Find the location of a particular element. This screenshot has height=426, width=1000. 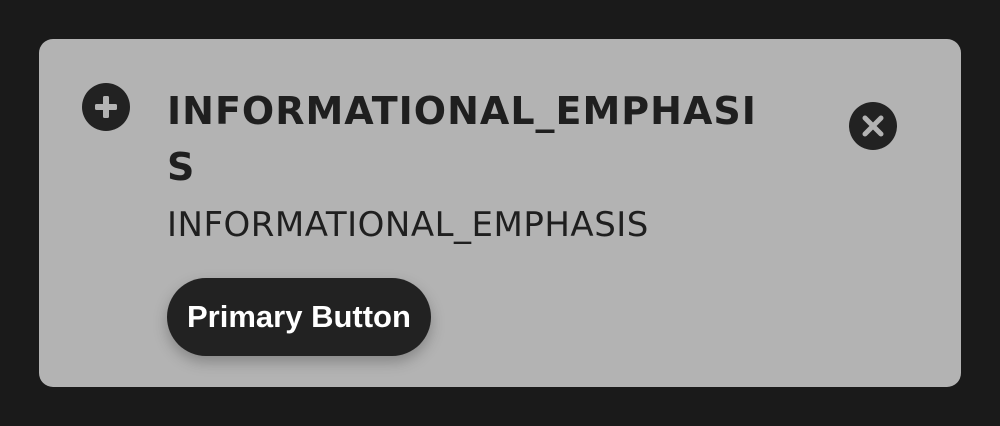

primary-button: Primary Button is located at coordinates (299, 317).